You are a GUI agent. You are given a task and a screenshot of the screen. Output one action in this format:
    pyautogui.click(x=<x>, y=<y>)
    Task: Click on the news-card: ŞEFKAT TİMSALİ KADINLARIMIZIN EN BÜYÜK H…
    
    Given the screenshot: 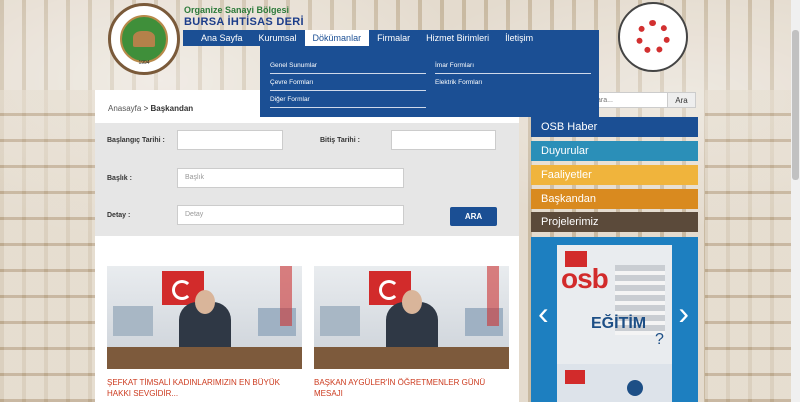 What is the action you would take?
    pyautogui.click(x=204, y=332)
    